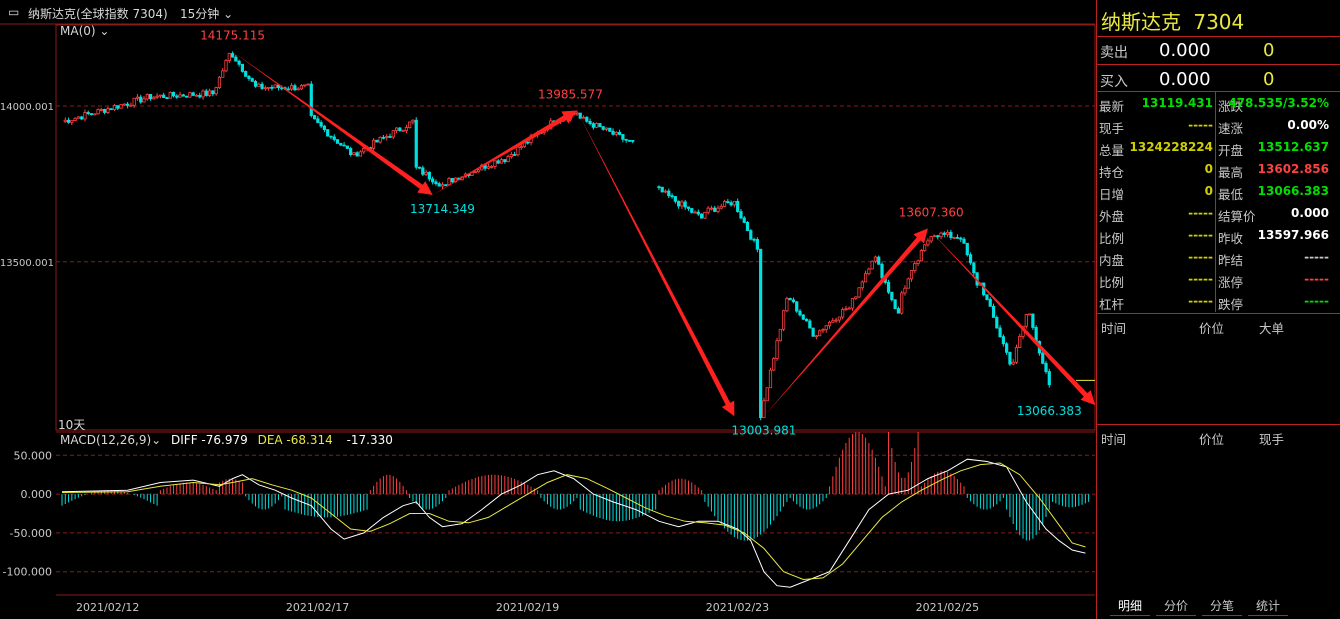 The width and height of the screenshot is (1340, 619). What do you see at coordinates (1268, 606) in the screenshot?
I see `tab-3: 统计` at bounding box center [1268, 606].